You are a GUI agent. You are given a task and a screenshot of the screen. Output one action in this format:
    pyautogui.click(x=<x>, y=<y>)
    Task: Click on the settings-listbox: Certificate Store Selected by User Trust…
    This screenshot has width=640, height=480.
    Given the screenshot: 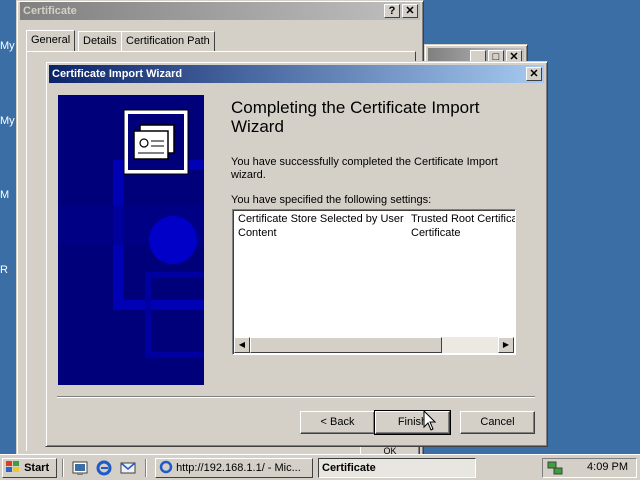 What is the action you would take?
    pyautogui.click(x=374, y=282)
    